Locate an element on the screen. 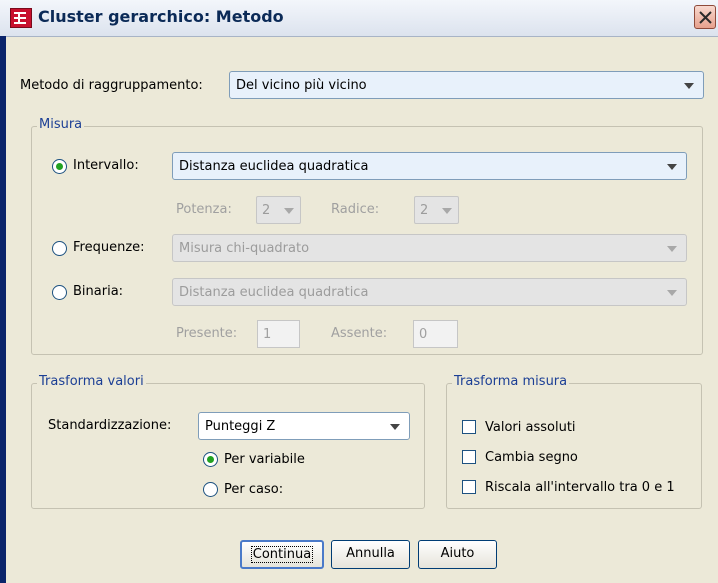 The image size is (718, 583). intervallo-label: Intervallo: is located at coordinates (106, 165).